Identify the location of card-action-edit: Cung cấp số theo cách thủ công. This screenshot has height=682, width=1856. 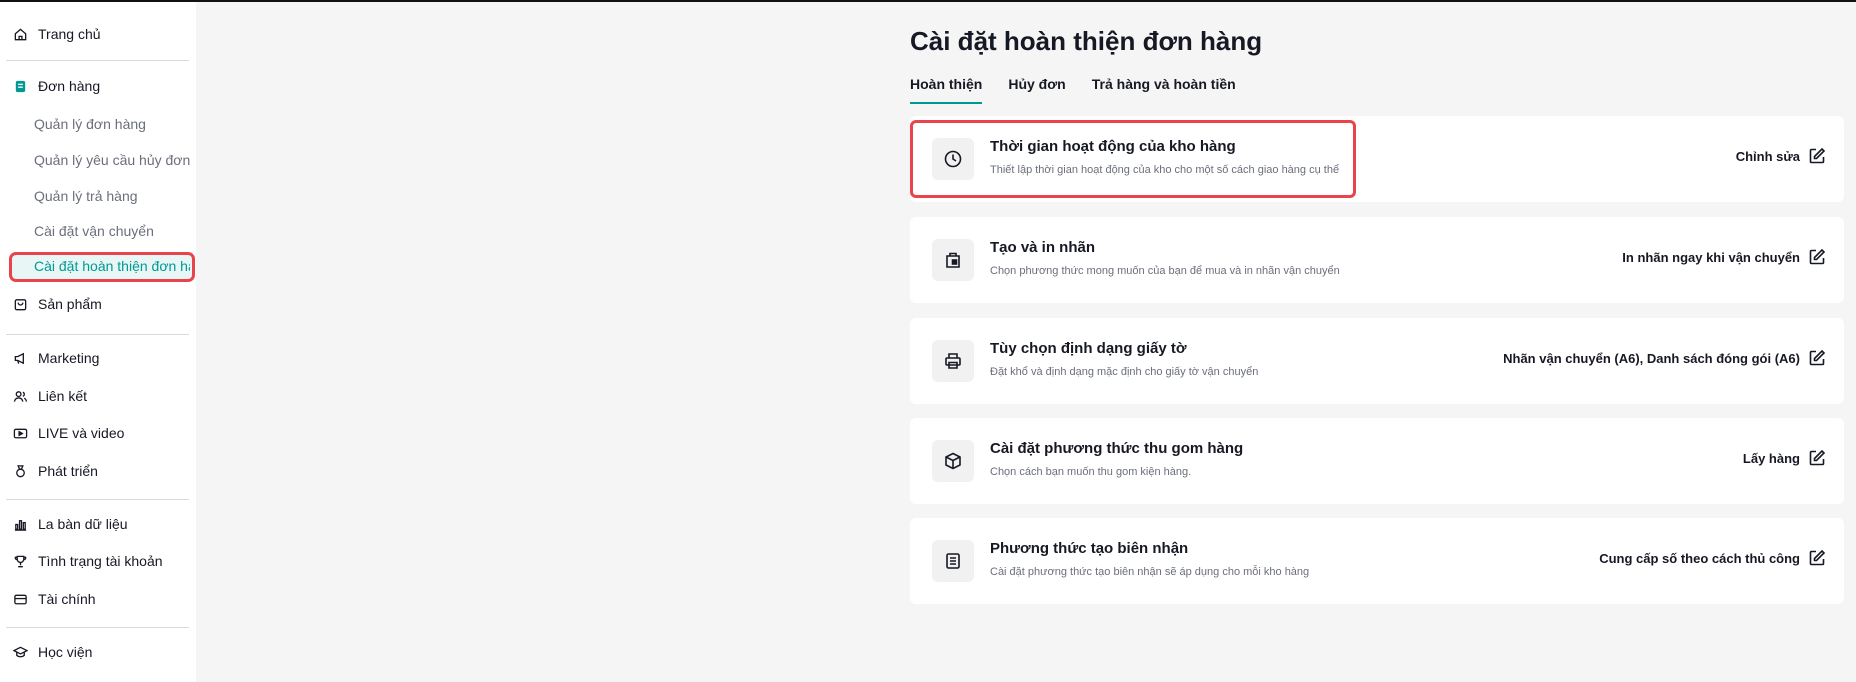
(1712, 558).